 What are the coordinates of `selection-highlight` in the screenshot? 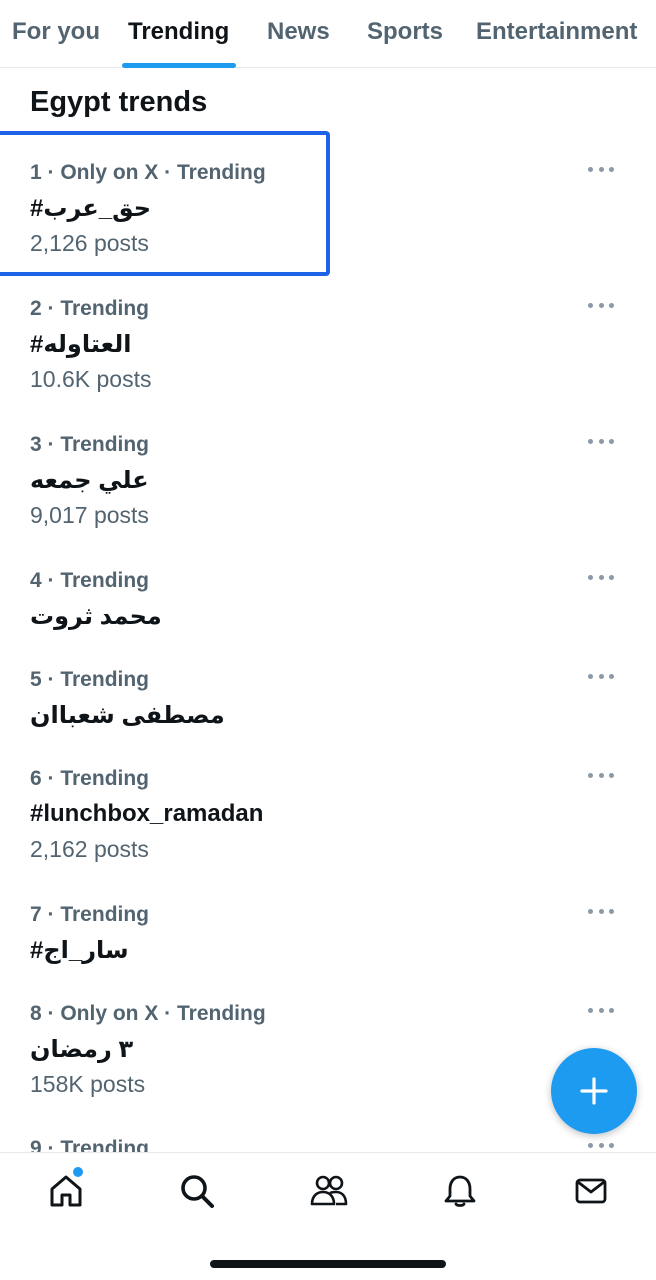 It's located at (165, 203).